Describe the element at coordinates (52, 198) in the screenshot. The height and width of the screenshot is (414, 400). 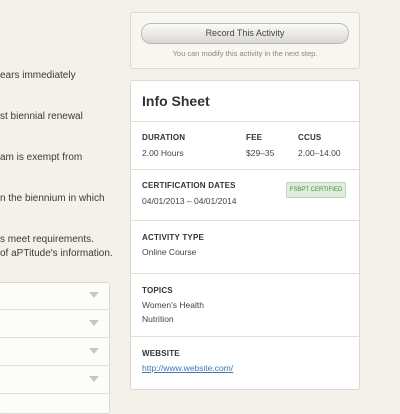
I see `left-text-line: n the biennium in which` at that location.